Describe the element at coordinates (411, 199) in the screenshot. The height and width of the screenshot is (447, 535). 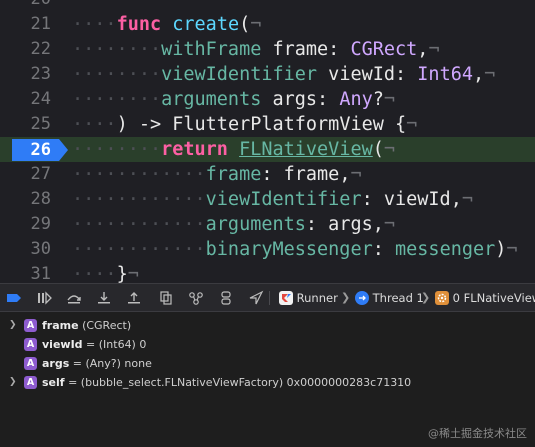
I see `code-token: : viewId,` at that location.